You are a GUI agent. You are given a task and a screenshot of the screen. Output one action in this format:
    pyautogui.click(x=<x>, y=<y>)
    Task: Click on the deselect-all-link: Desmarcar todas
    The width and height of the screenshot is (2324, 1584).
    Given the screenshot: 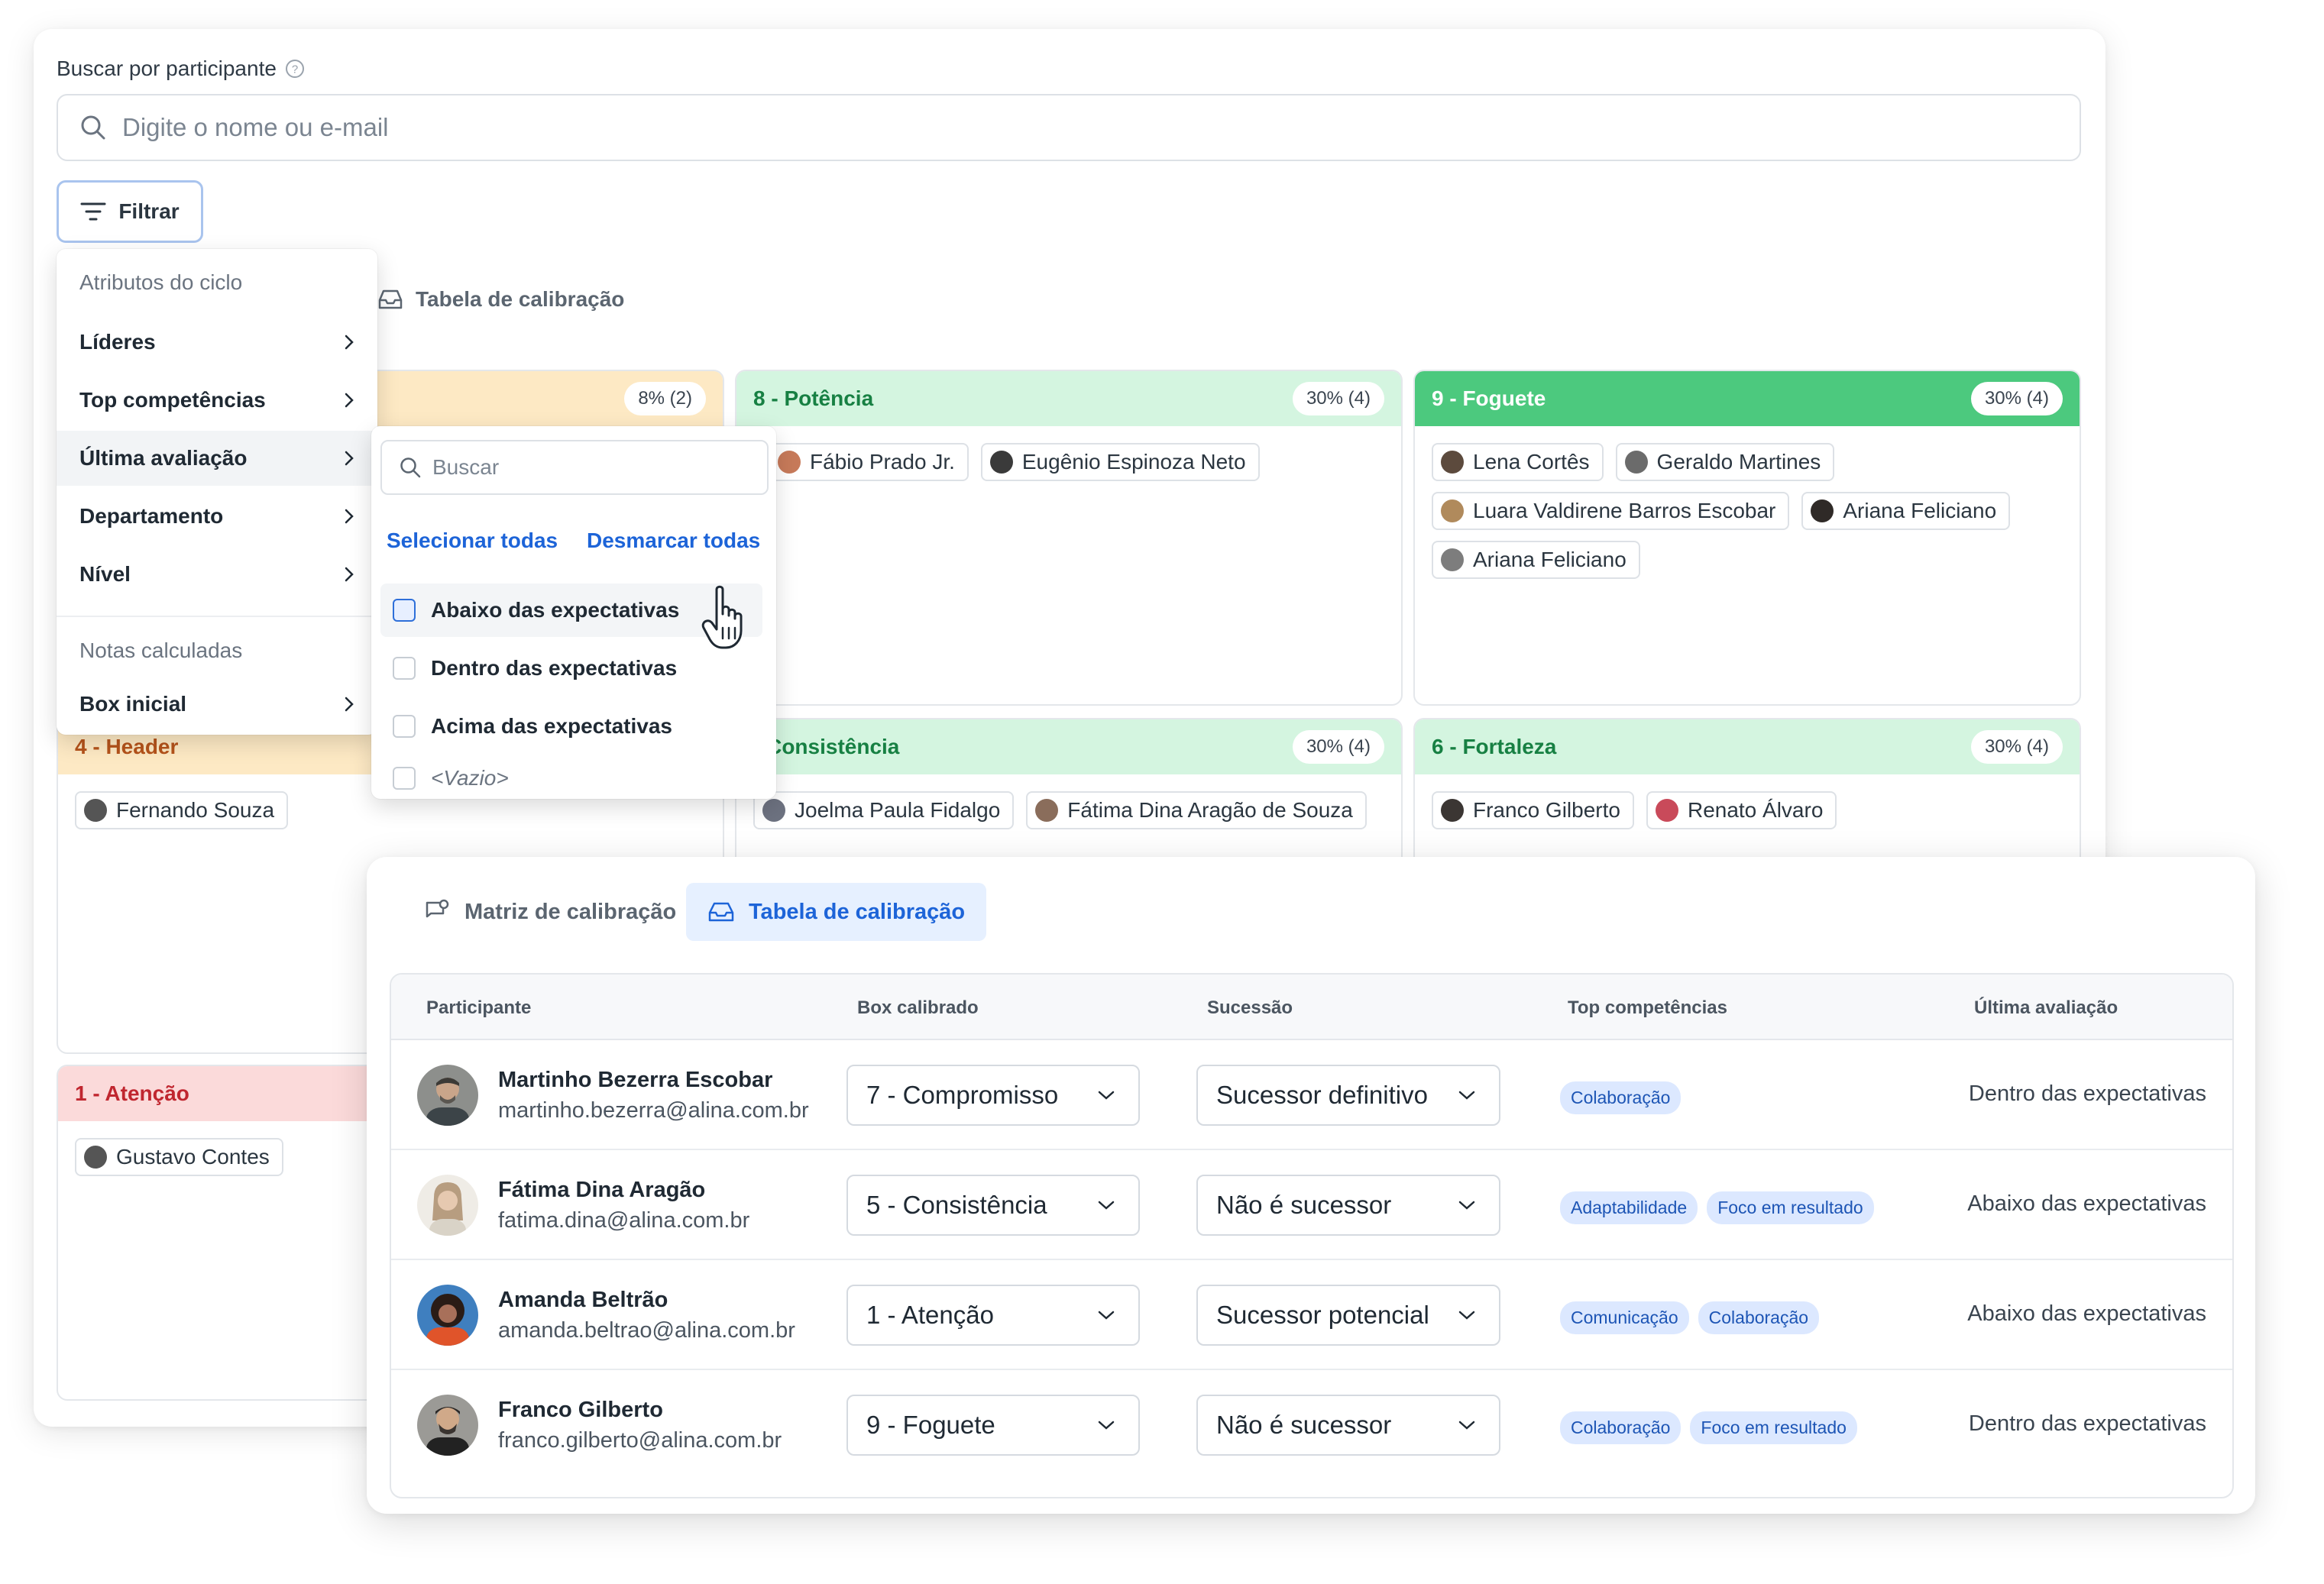 What is the action you would take?
    pyautogui.click(x=673, y=541)
    